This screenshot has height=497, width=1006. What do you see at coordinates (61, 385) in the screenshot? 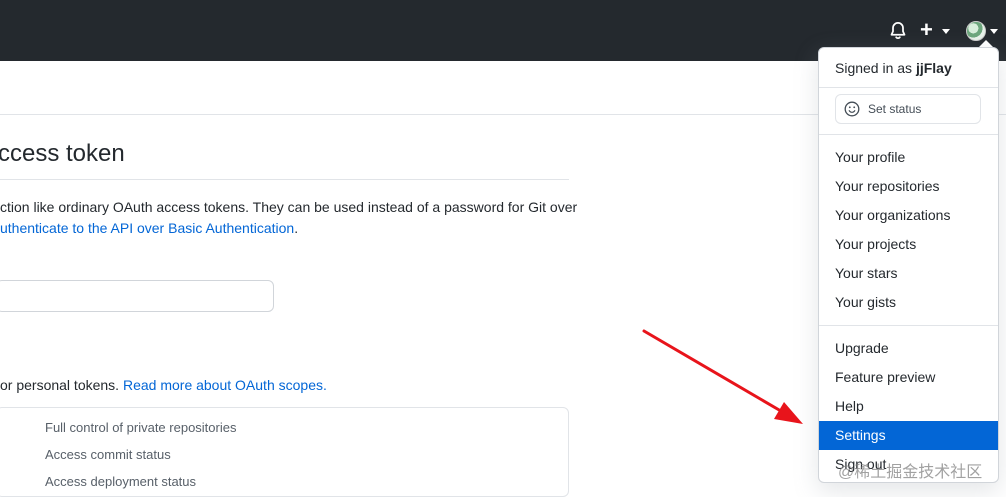
I see `scopes-text: or personal tokens.` at bounding box center [61, 385].